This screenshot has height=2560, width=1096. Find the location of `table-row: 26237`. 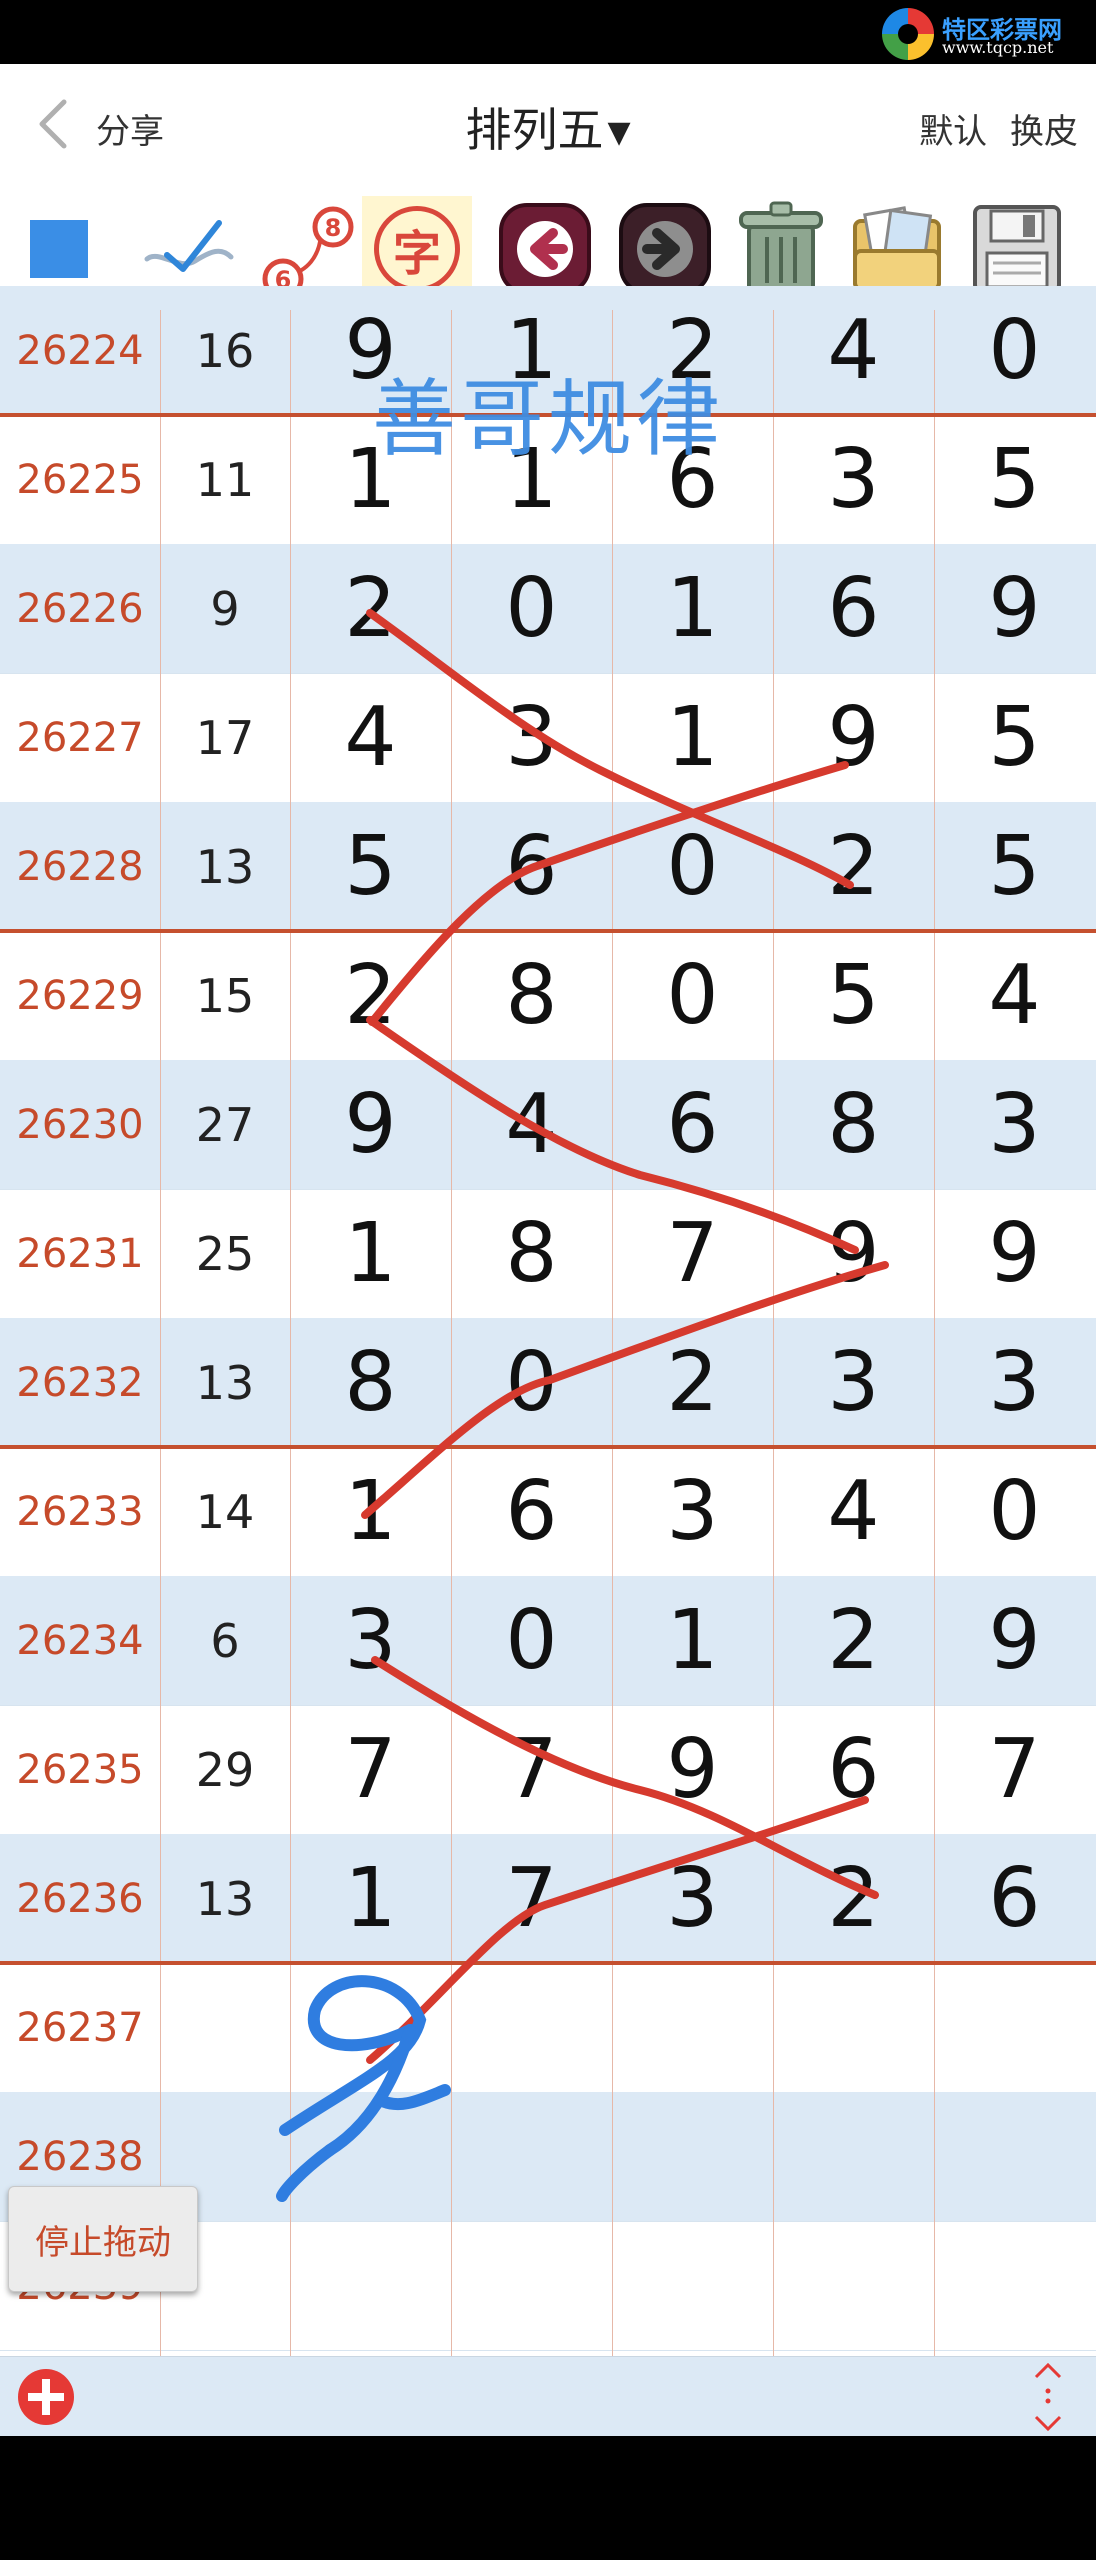

table-row: 26237 is located at coordinates (548, 2028).